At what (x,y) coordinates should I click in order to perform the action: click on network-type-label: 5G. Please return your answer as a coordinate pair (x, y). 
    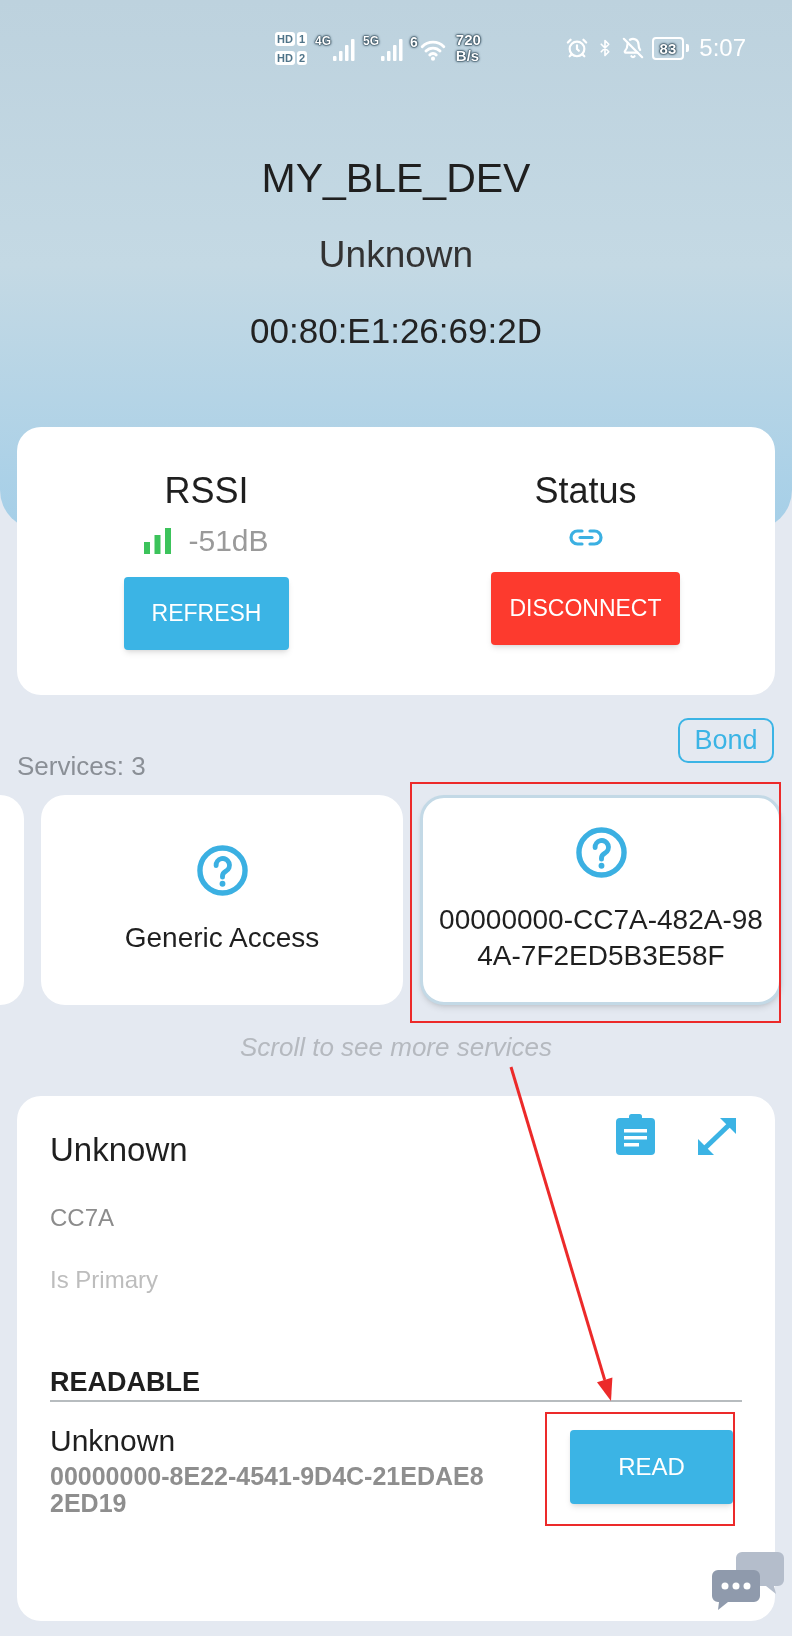
    Looking at the image, I should click on (371, 41).